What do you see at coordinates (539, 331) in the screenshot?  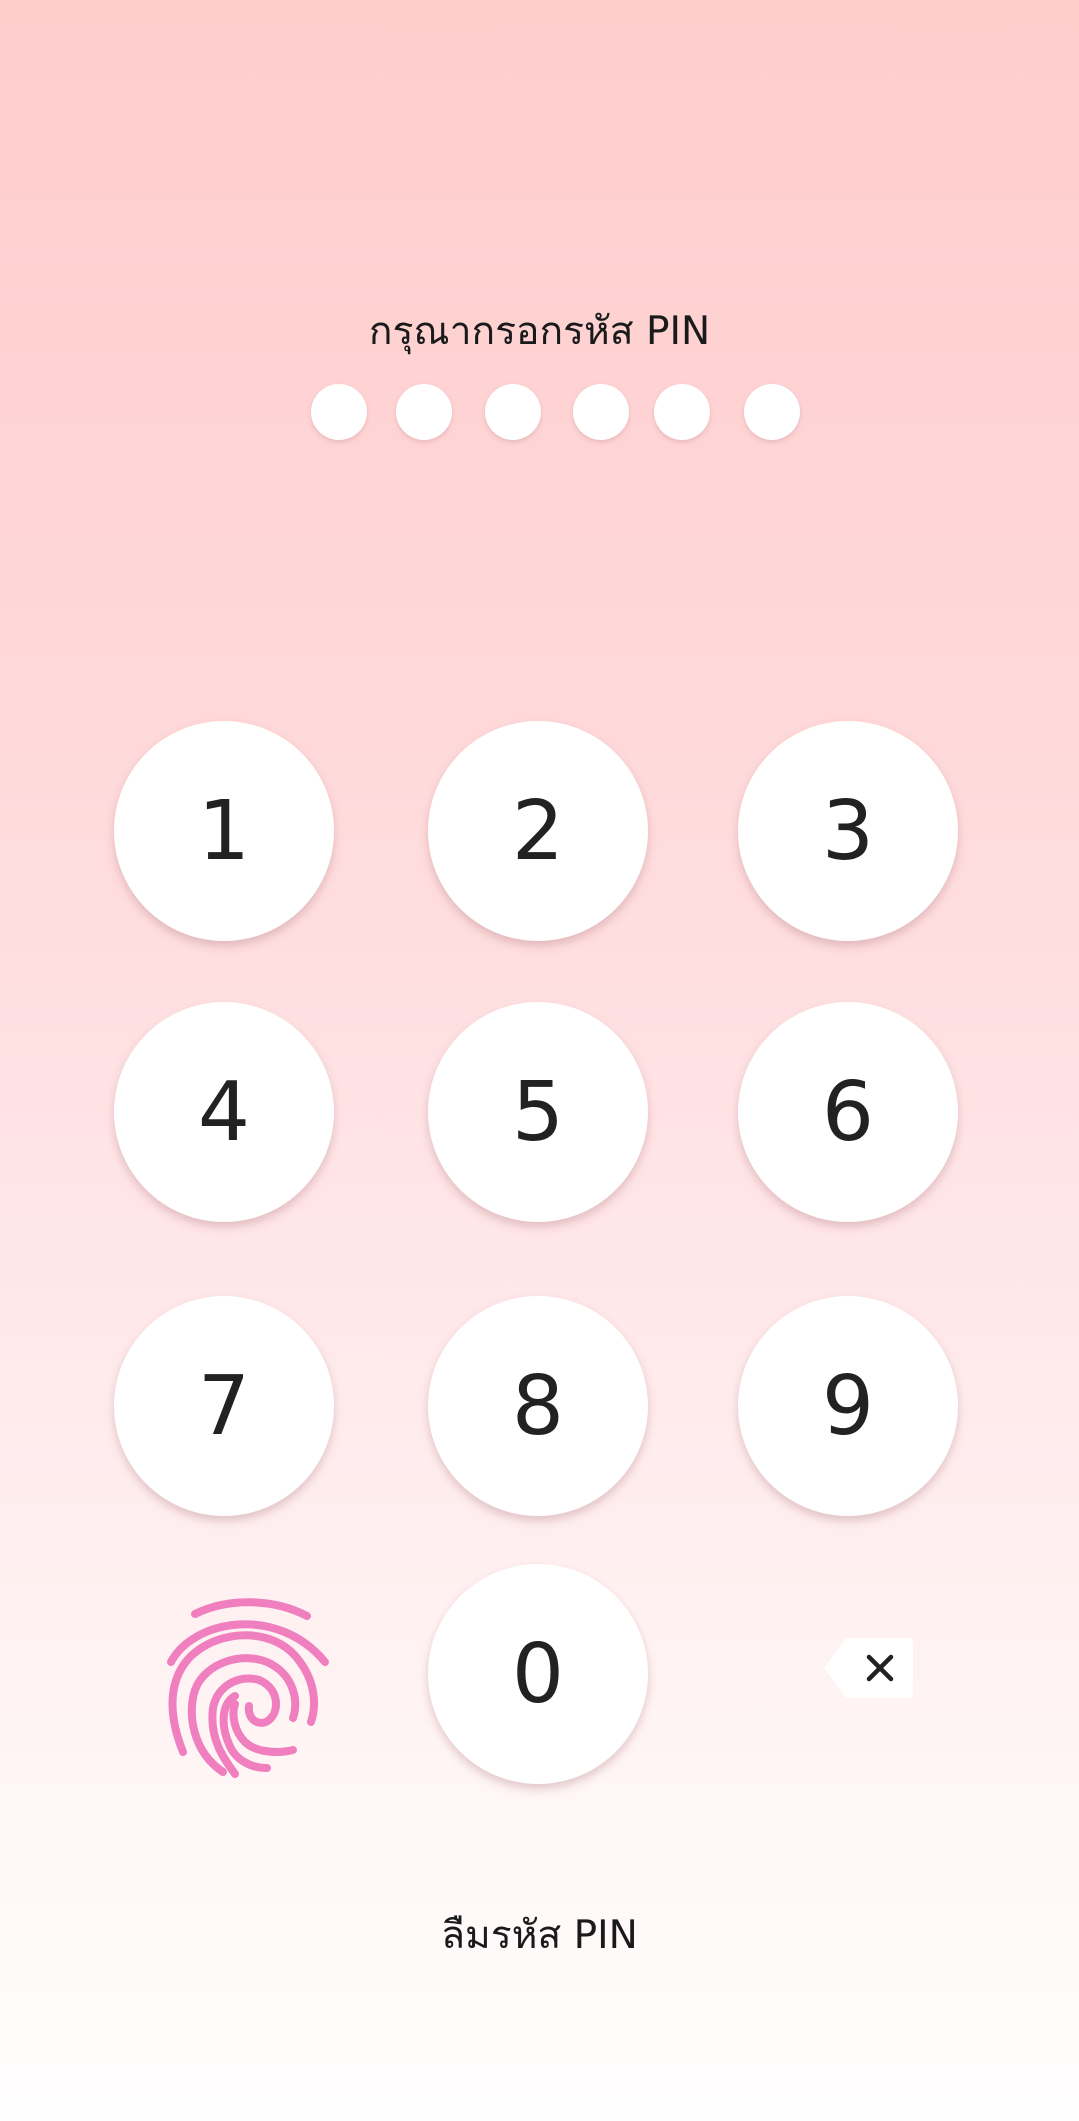 I see `pin-prompt-title: กรุณากรอกรหัส PIN` at bounding box center [539, 331].